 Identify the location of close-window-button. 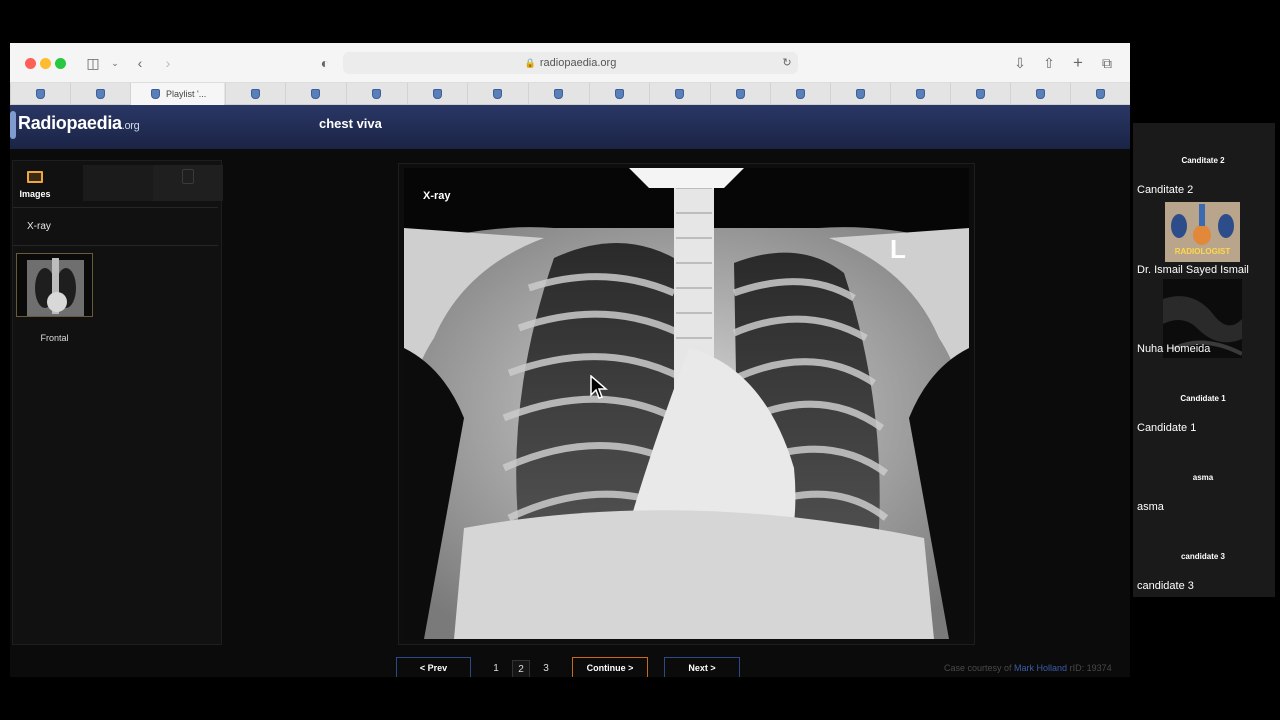
(30, 63).